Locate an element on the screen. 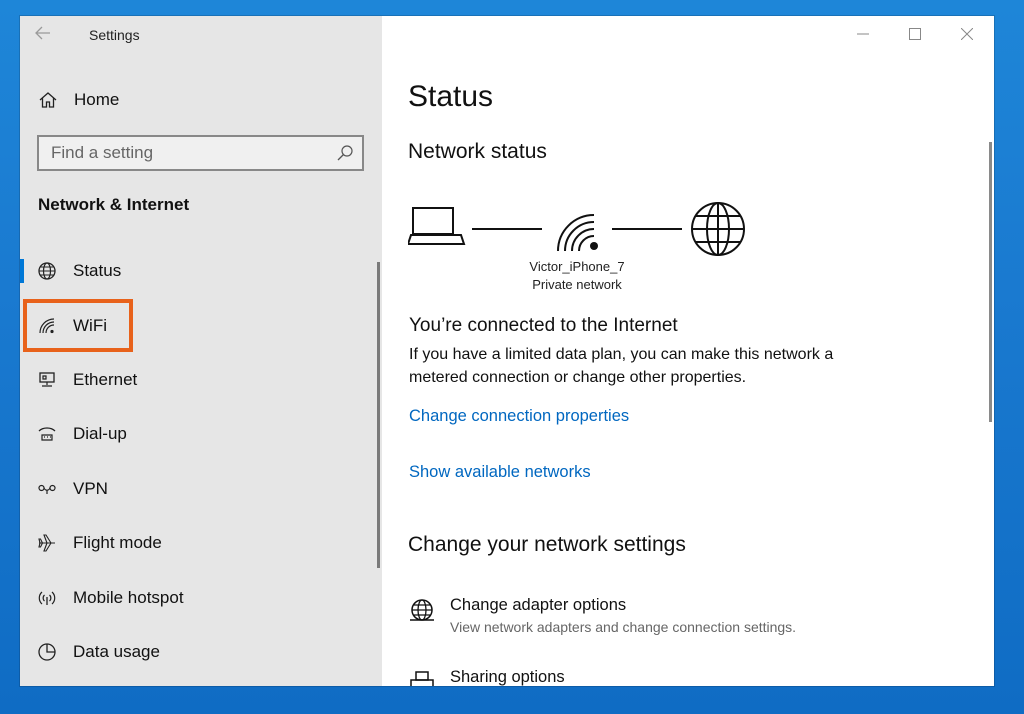 The image size is (1024, 714). minimize-button is located at coordinates (864, 35).